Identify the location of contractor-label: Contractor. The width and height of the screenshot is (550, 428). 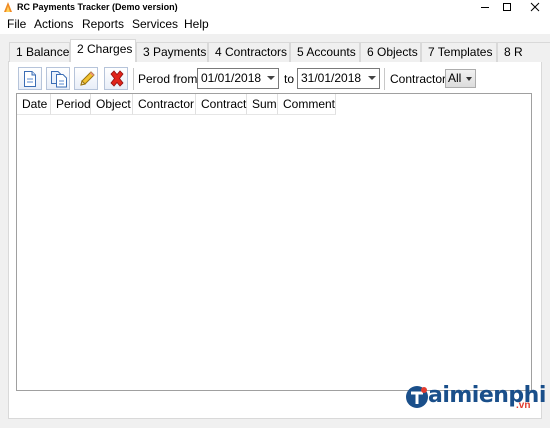
(418, 79).